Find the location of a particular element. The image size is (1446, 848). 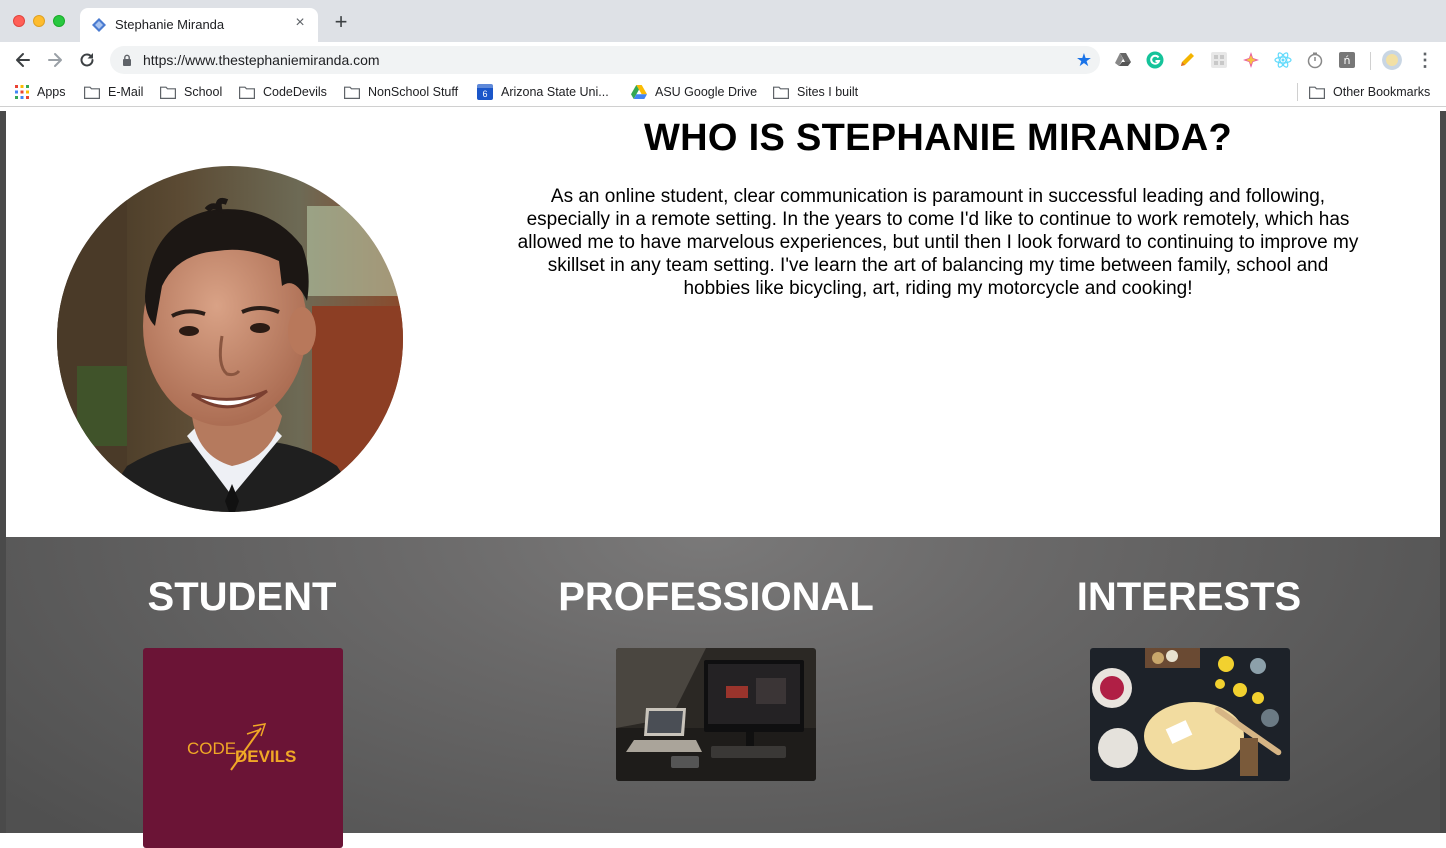

tab-title: Stephanie Miranda is located at coordinates (170, 24).